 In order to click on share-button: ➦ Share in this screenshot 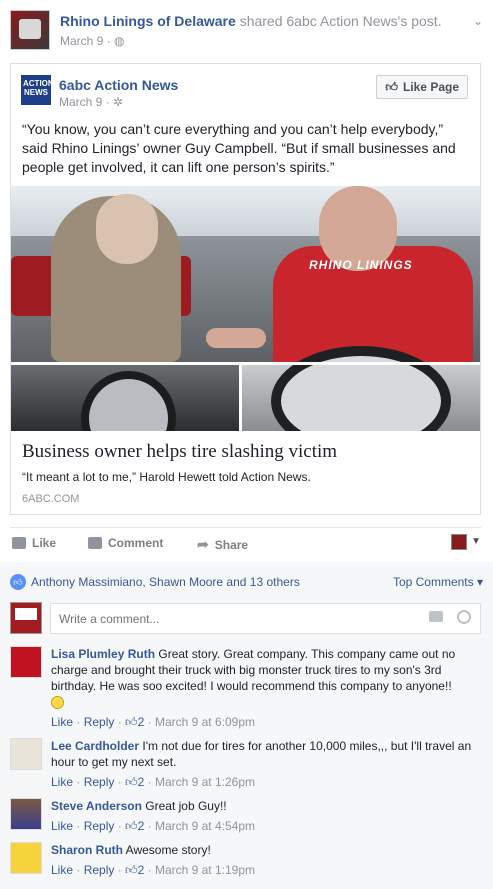, I will do `click(222, 544)`.